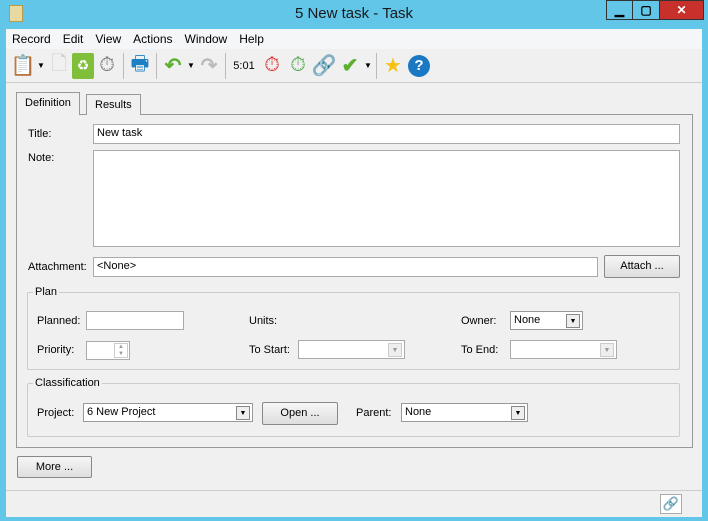 The height and width of the screenshot is (521, 708). I want to click on menu-window: Window, so click(206, 39).